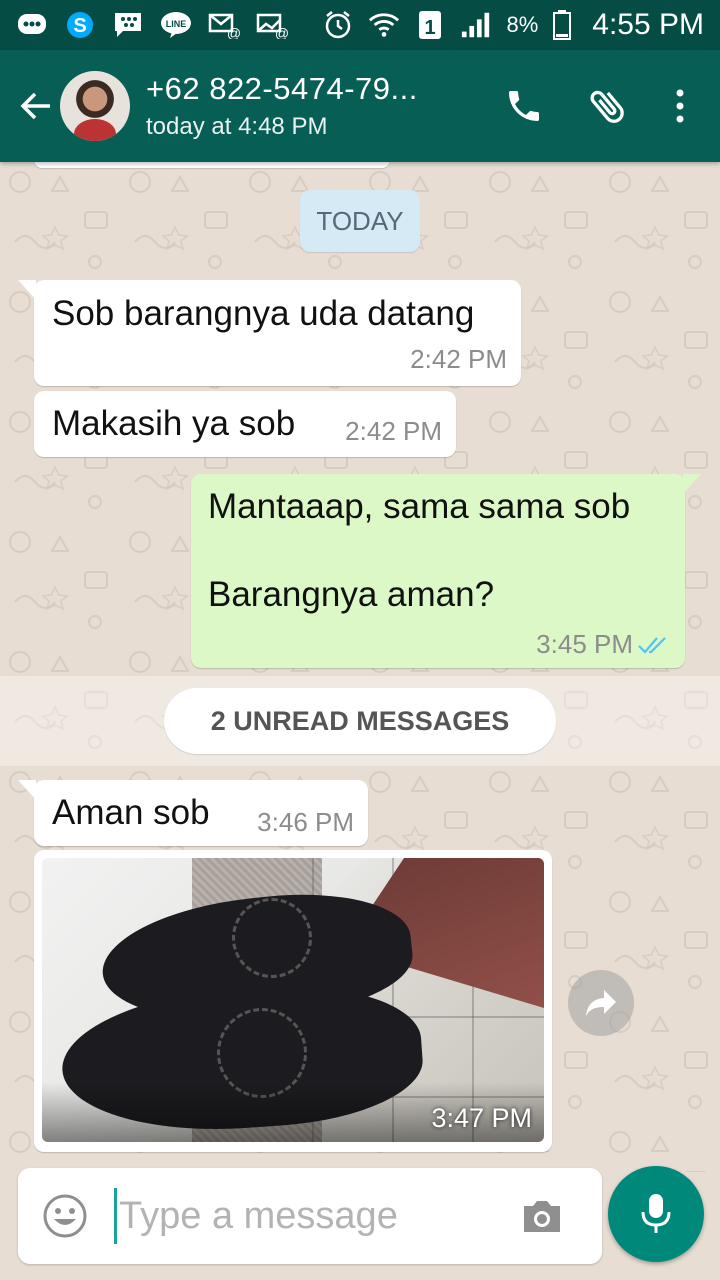 The width and height of the screenshot is (720, 1280). Describe the element at coordinates (648, 24) in the screenshot. I see `status-time: 4:55 PM` at that location.